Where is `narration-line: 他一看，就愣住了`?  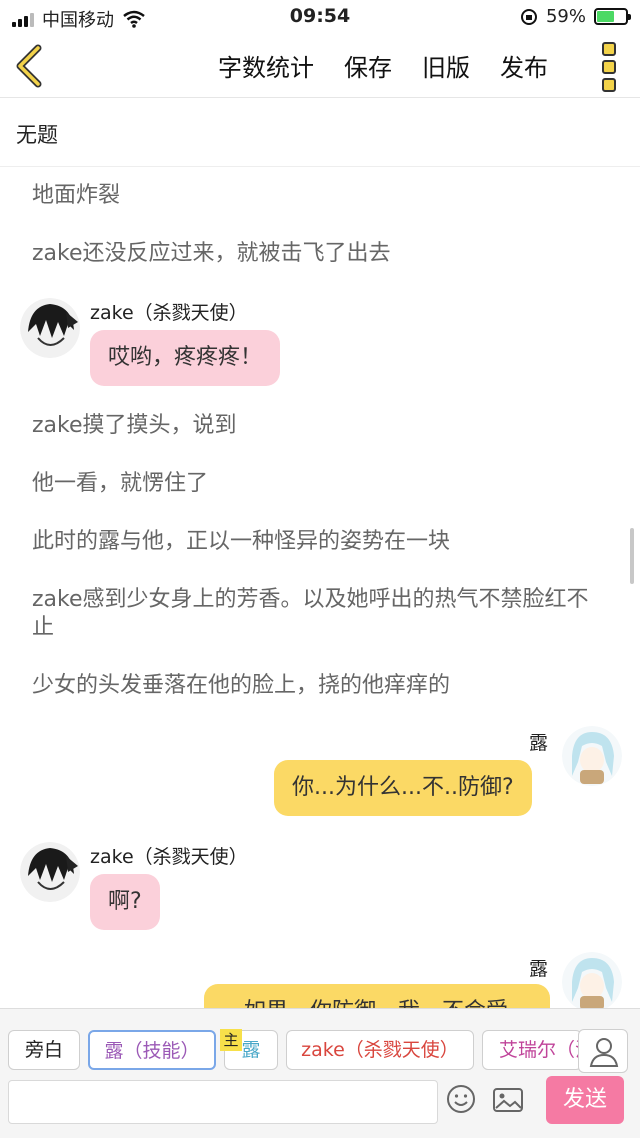
narration-line: 他一看，就愣住了 is located at coordinates (120, 483).